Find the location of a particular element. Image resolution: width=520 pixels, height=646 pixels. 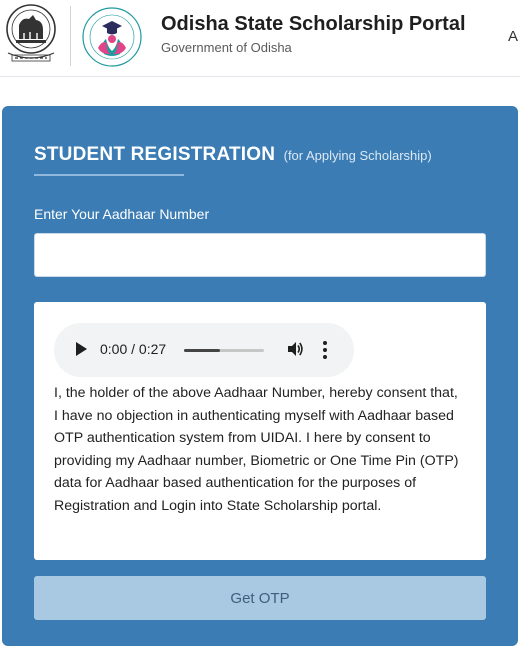

audio-progress-fill is located at coordinates (202, 350).